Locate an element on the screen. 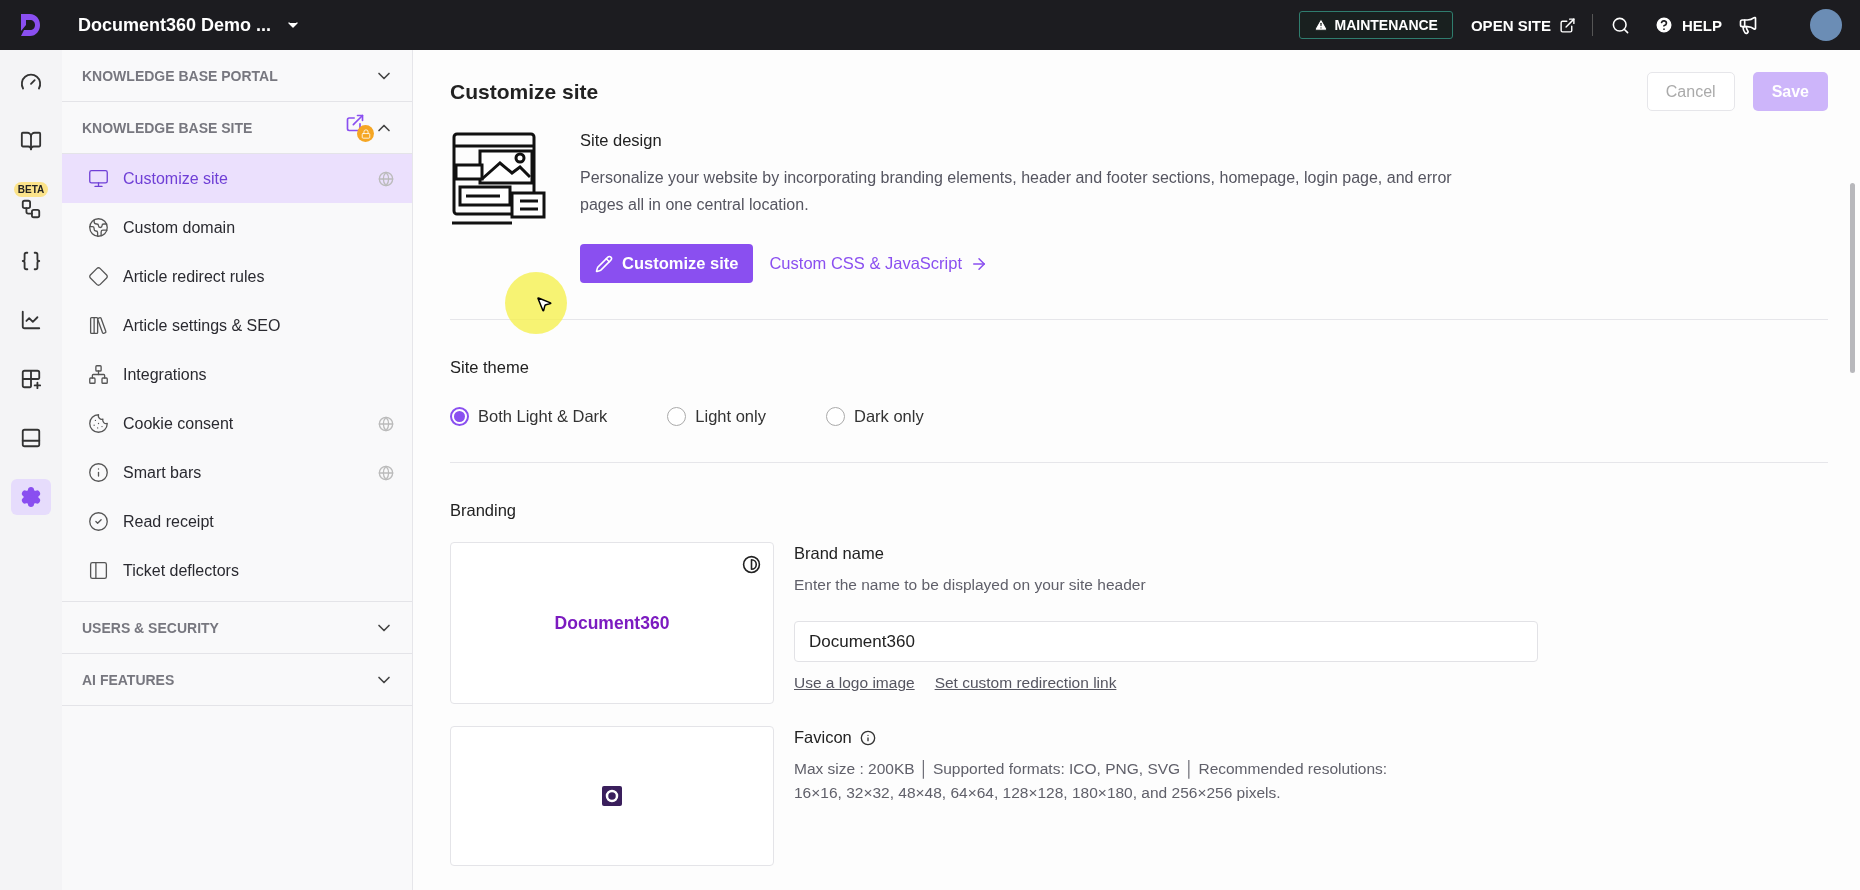 The height and width of the screenshot is (890, 1860). brand-preview: Document360 is located at coordinates (612, 623).